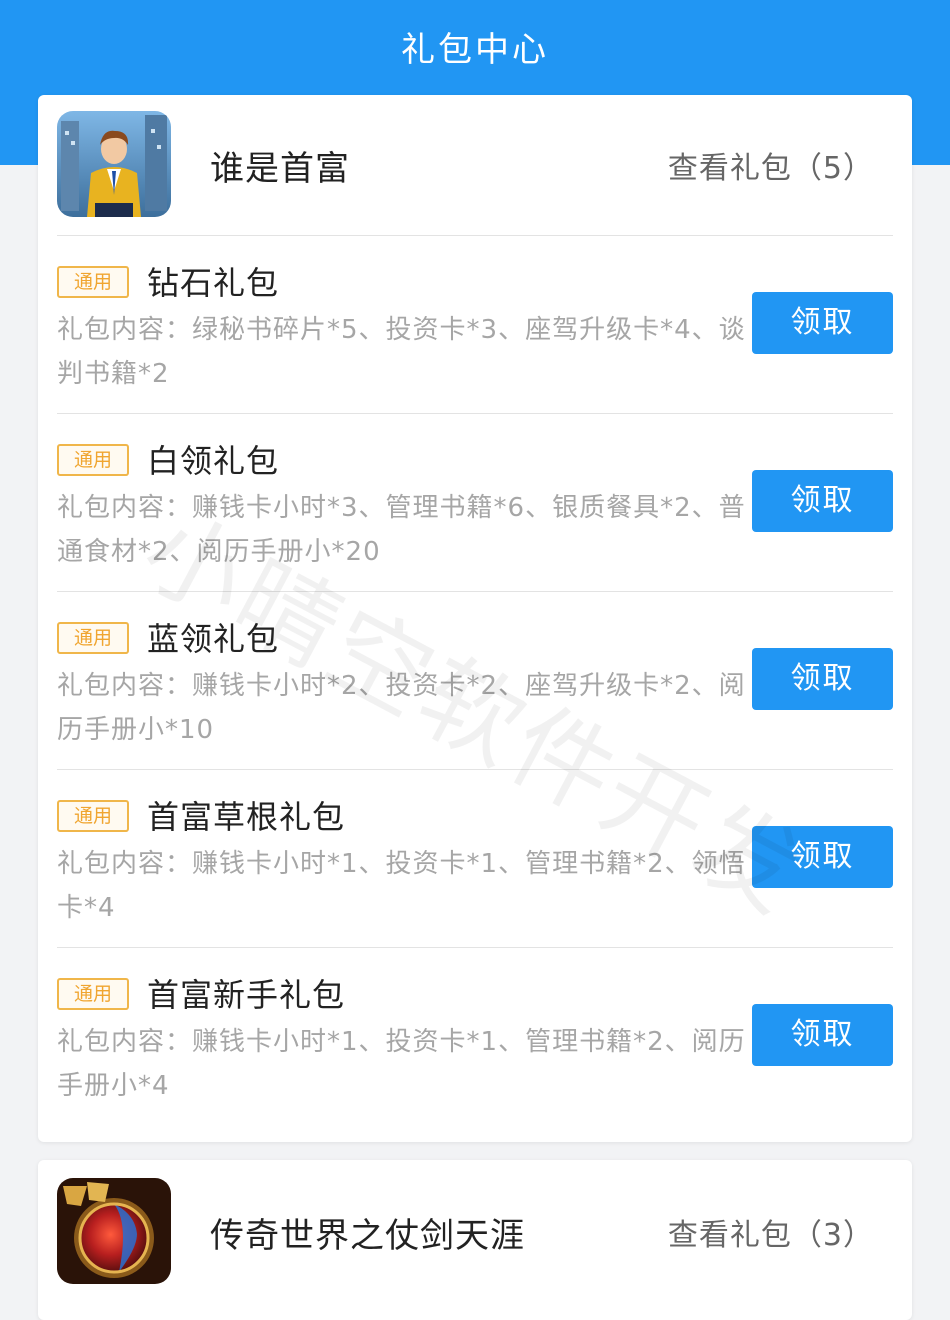 This screenshot has height=1320, width=950. What do you see at coordinates (213, 639) in the screenshot?
I see `gift-name: 蓝领礼包` at bounding box center [213, 639].